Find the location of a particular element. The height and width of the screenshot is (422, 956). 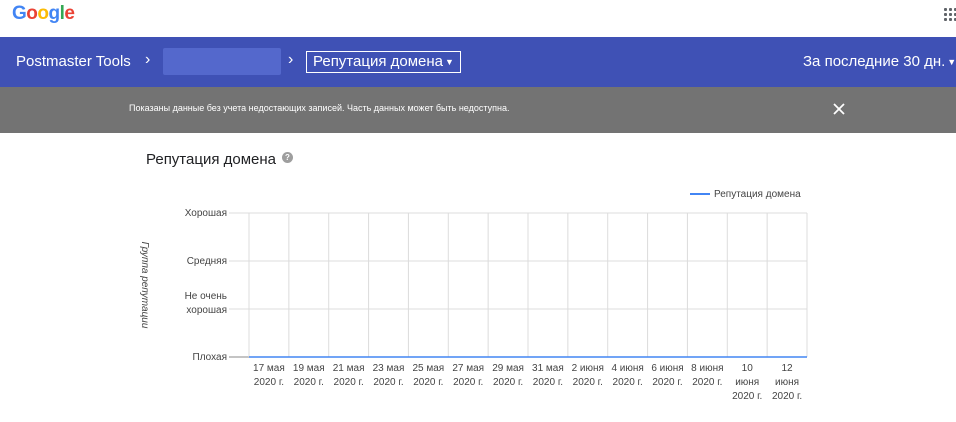

x-tick-label: 19 мая 2020 г. is located at coordinates (309, 375).